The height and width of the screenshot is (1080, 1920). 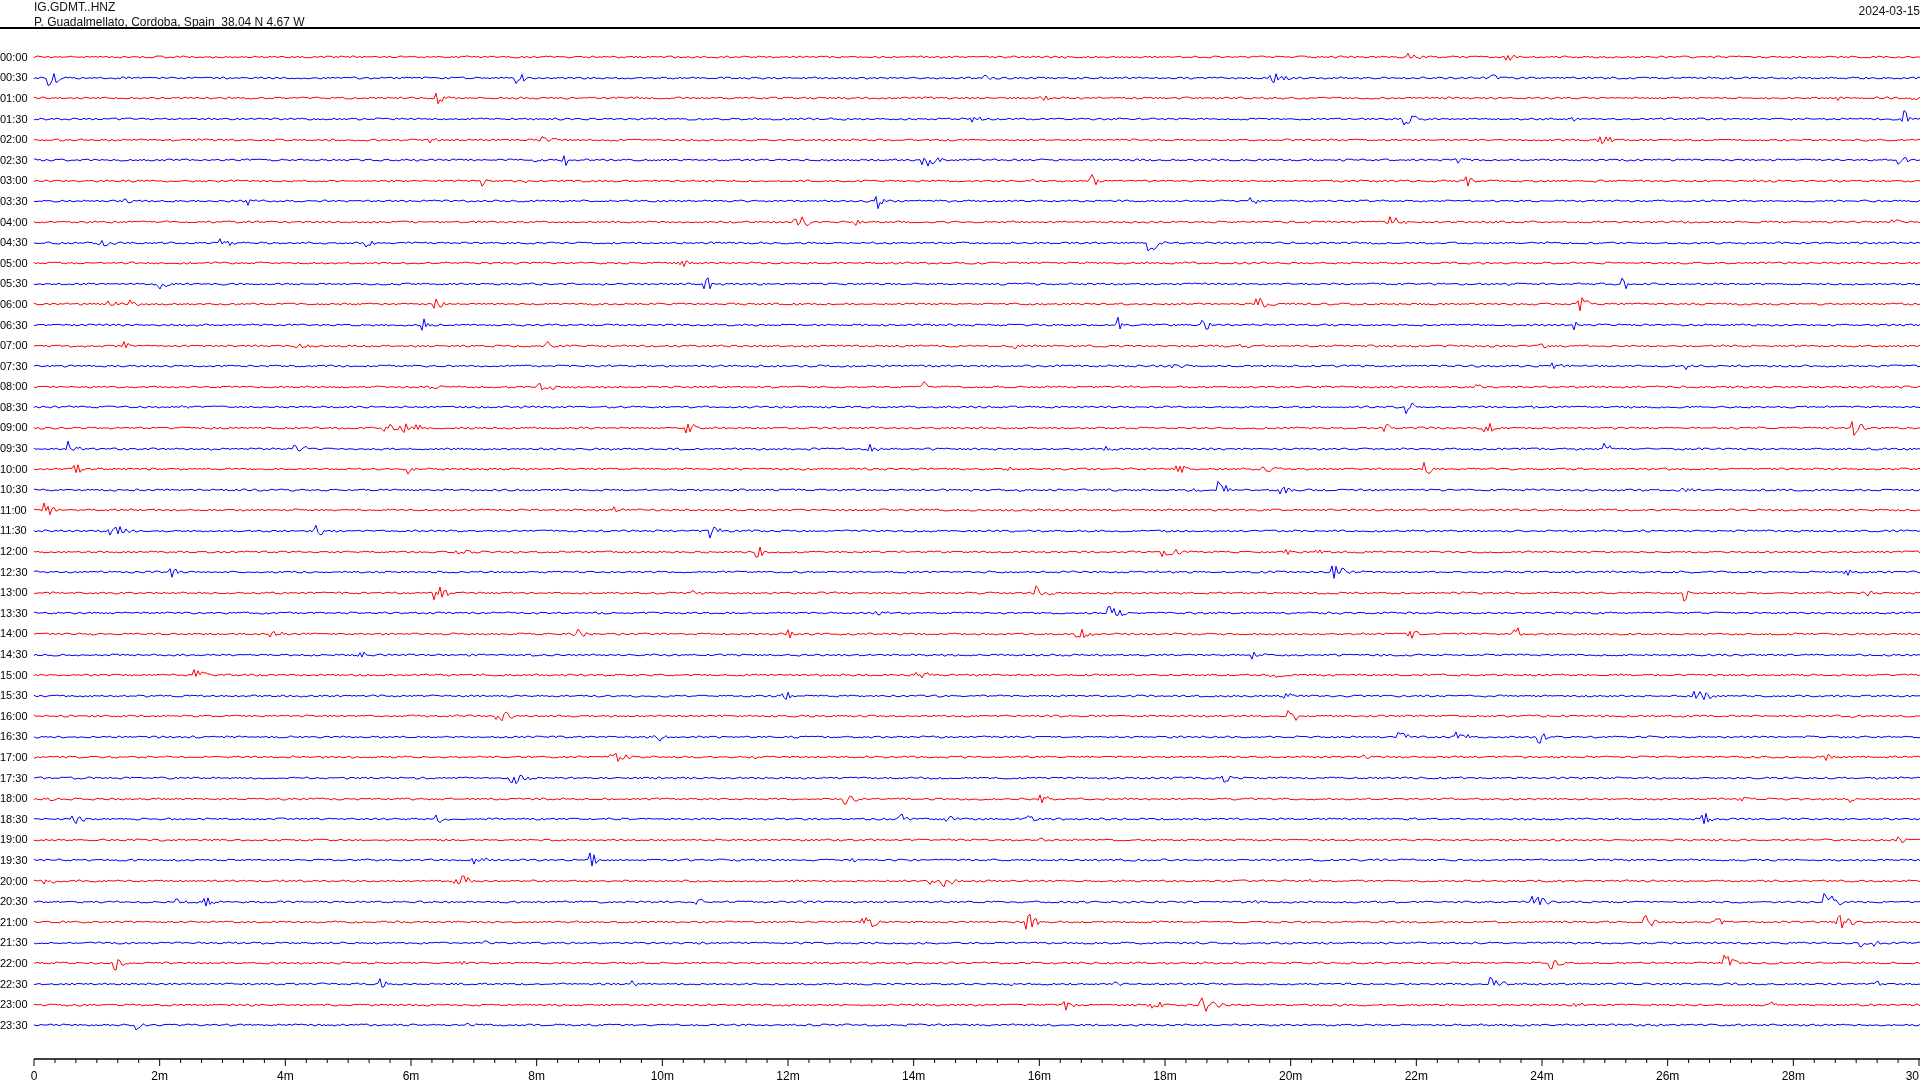 I want to click on time-label: 20:30, so click(x=14, y=902).